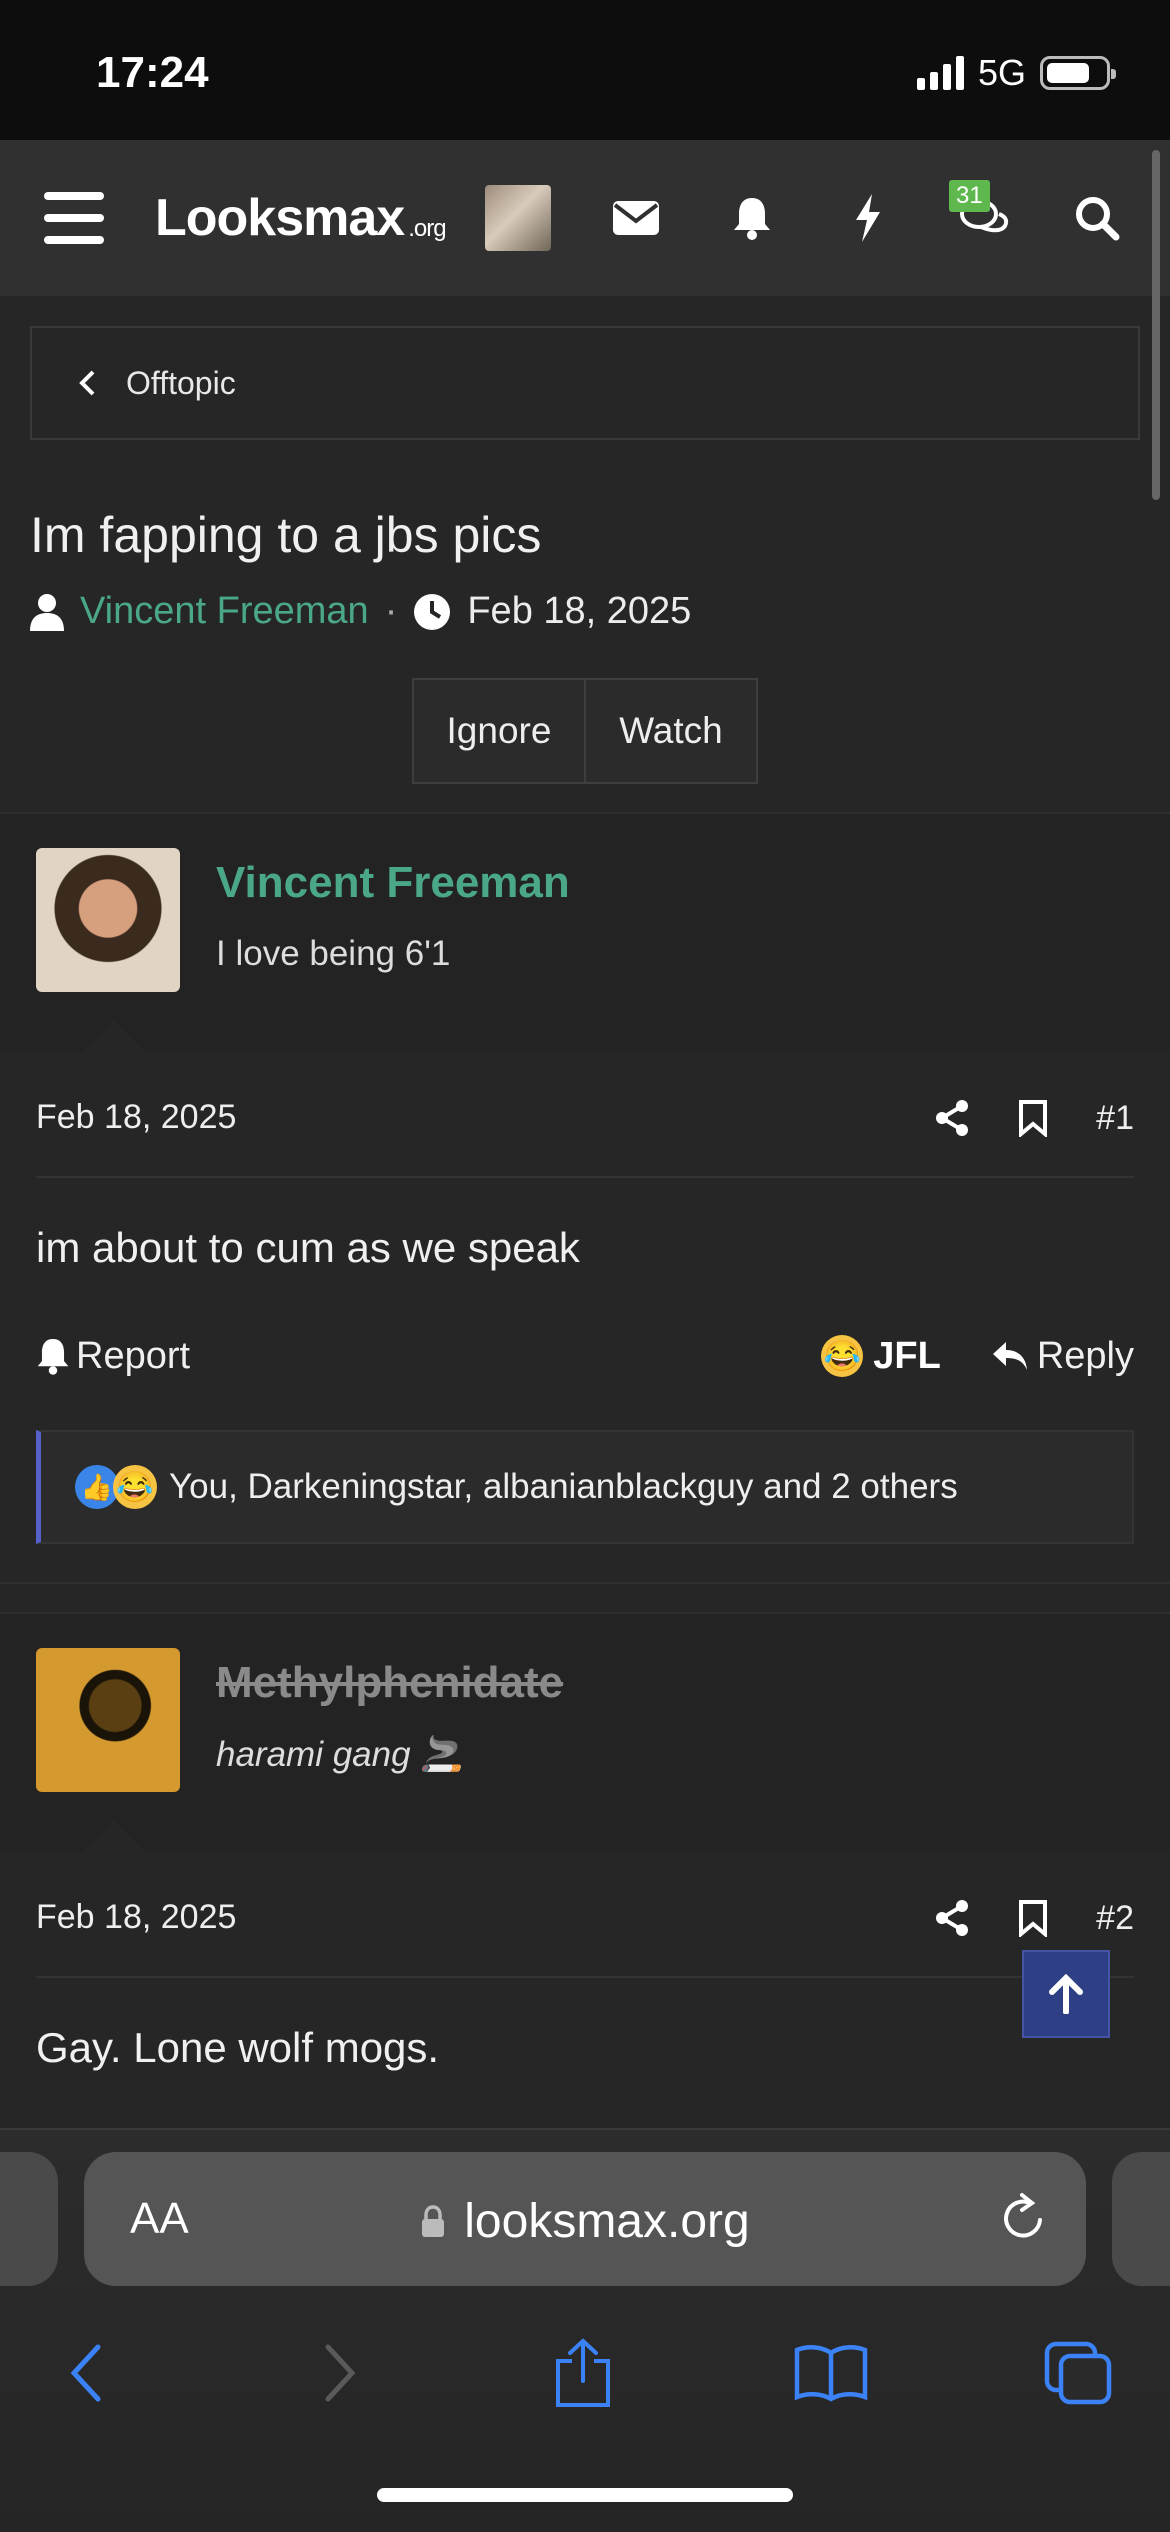 This screenshot has height=2532, width=1170. I want to click on post-divider, so click(585, 1597).